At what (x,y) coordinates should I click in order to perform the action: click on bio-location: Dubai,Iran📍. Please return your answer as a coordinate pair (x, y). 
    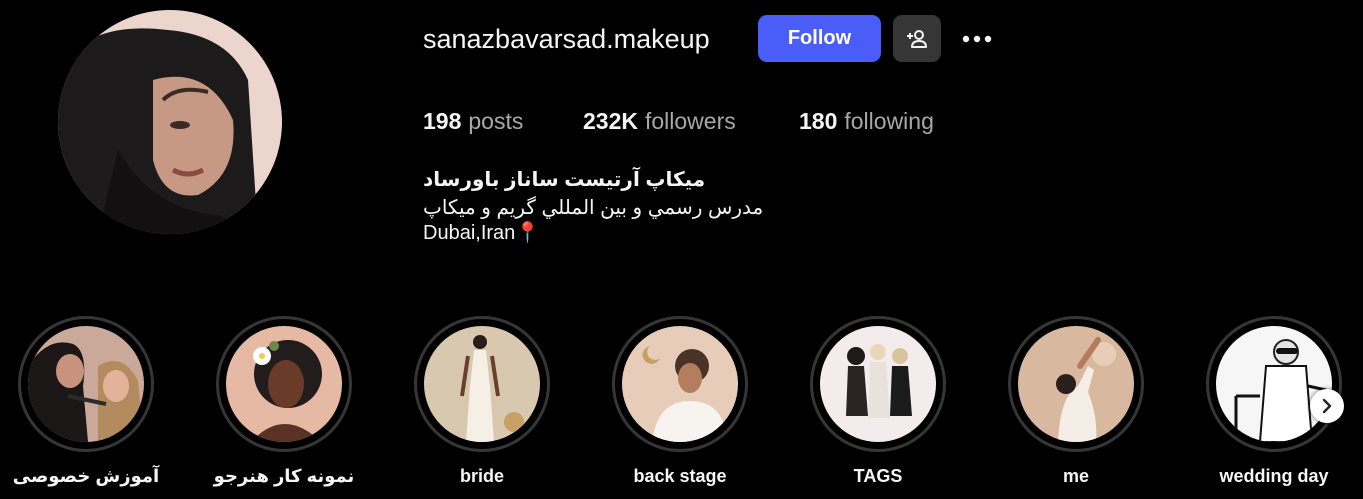
    Looking at the image, I should click on (482, 233).